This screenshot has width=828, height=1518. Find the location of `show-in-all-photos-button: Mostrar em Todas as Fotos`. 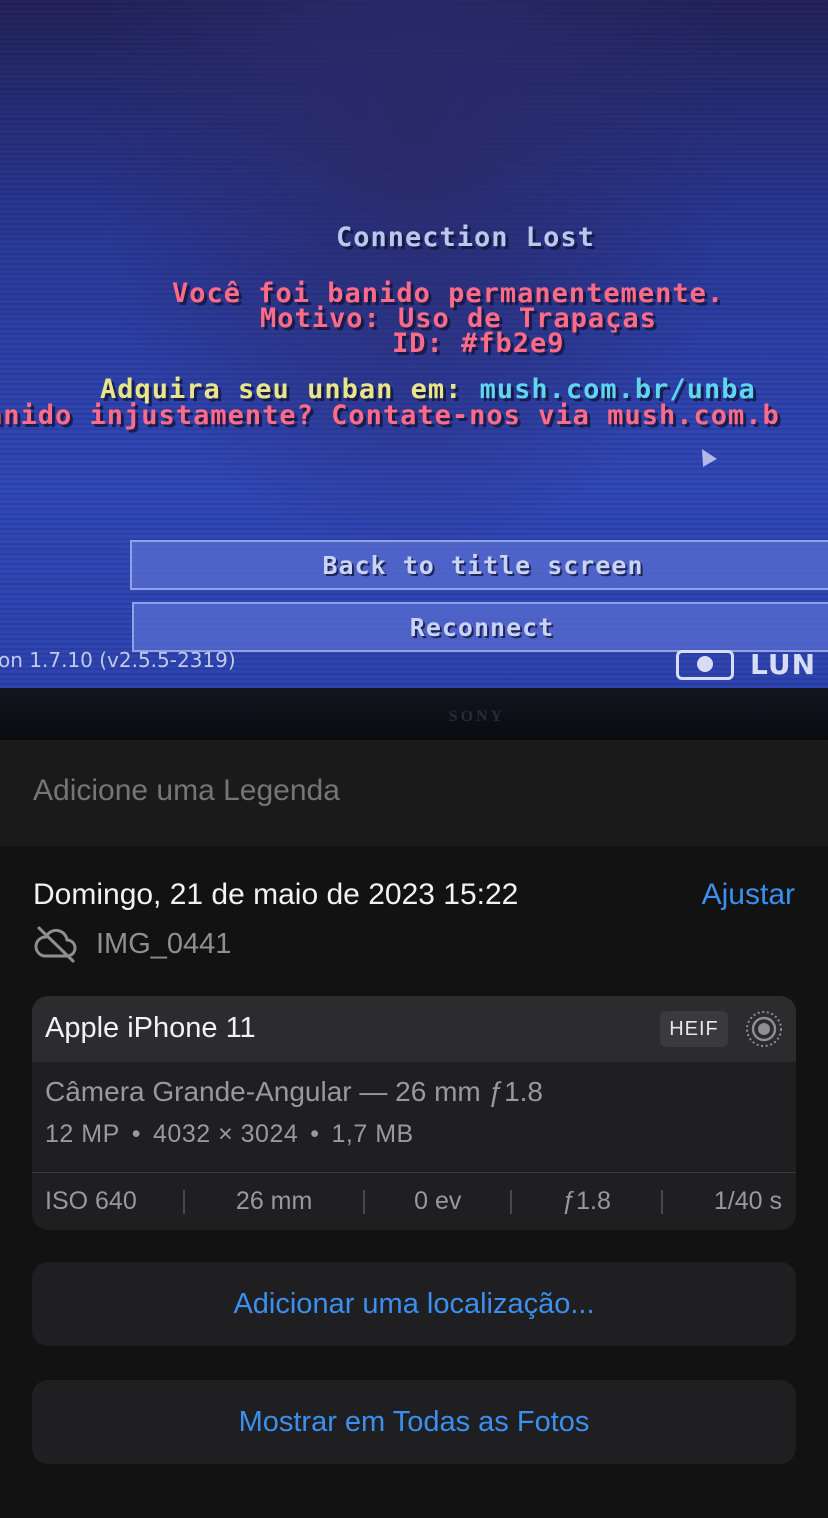

show-in-all-photos-button: Mostrar em Todas as Fotos is located at coordinates (414, 1422).